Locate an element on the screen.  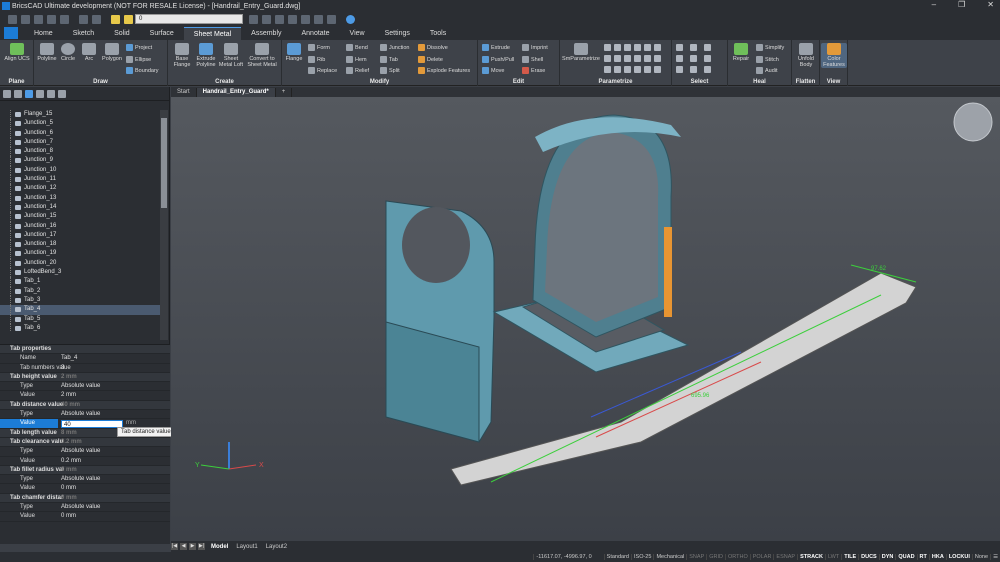
tree-node: Junction_9 is located at coordinates (80, 161).